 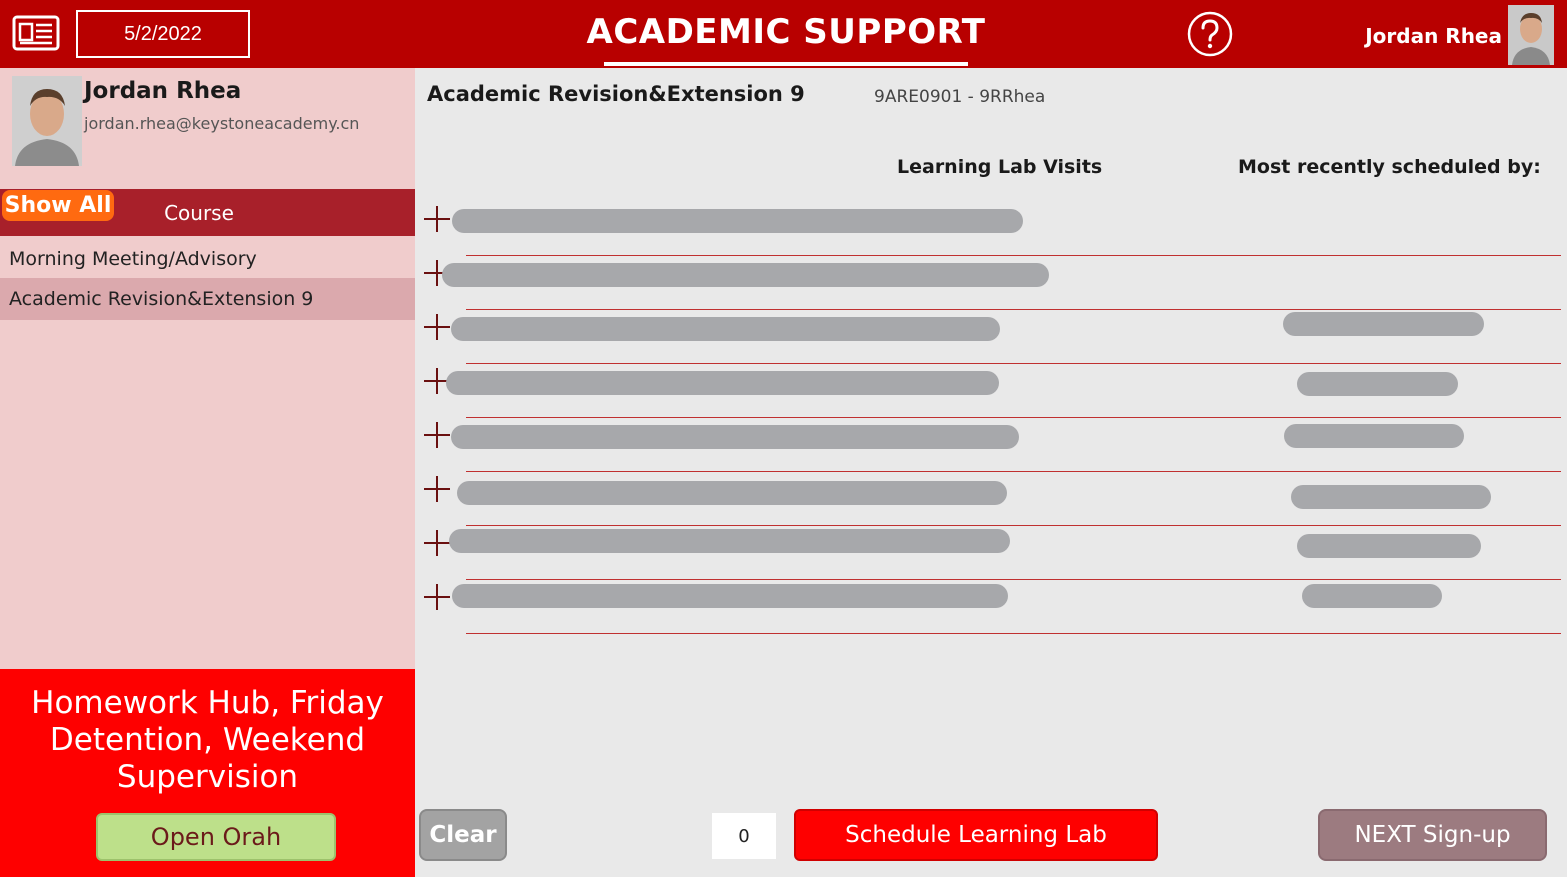 I want to click on page-title: ACADEMIC SUPPORT, so click(x=786, y=32).